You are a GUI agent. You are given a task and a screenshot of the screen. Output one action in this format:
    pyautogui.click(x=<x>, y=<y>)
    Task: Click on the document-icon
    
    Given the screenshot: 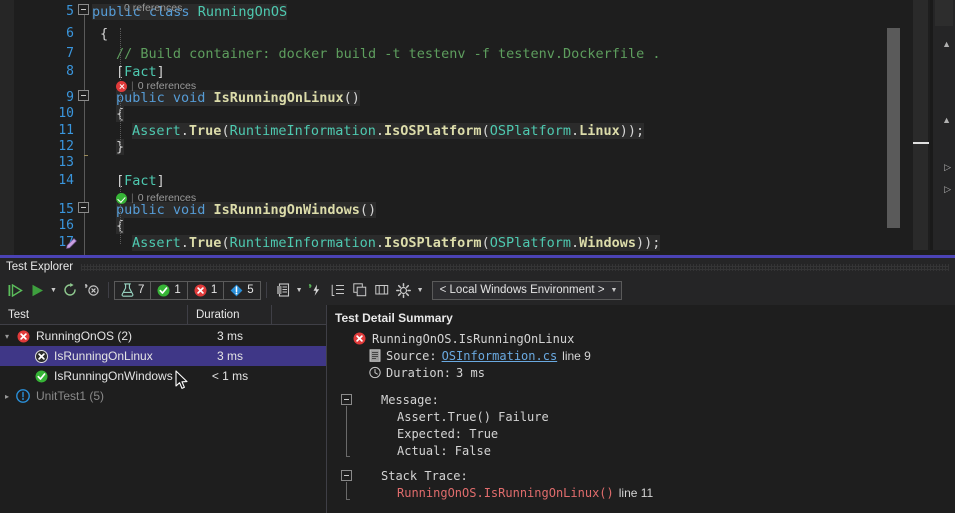 What is the action you would take?
    pyautogui.click(x=375, y=355)
    